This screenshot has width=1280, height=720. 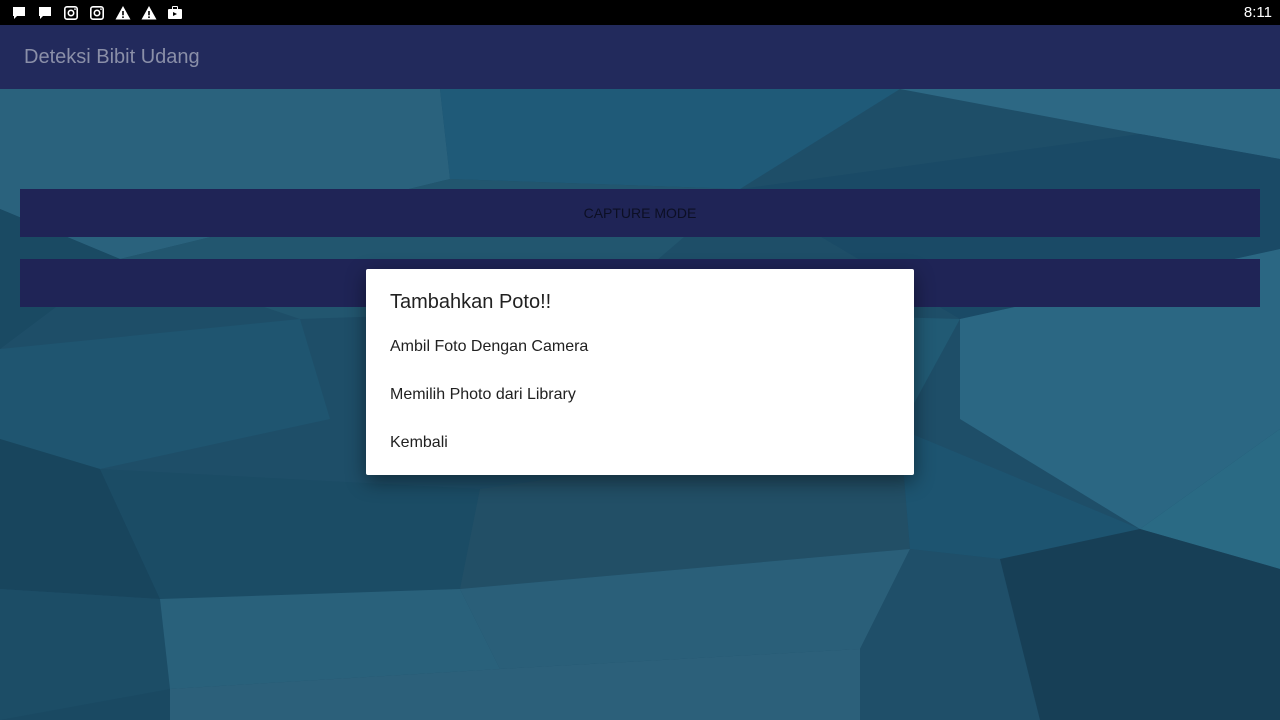 I want to click on choose-from-library-option: Memilih Photo dari Library, so click(x=640, y=401).